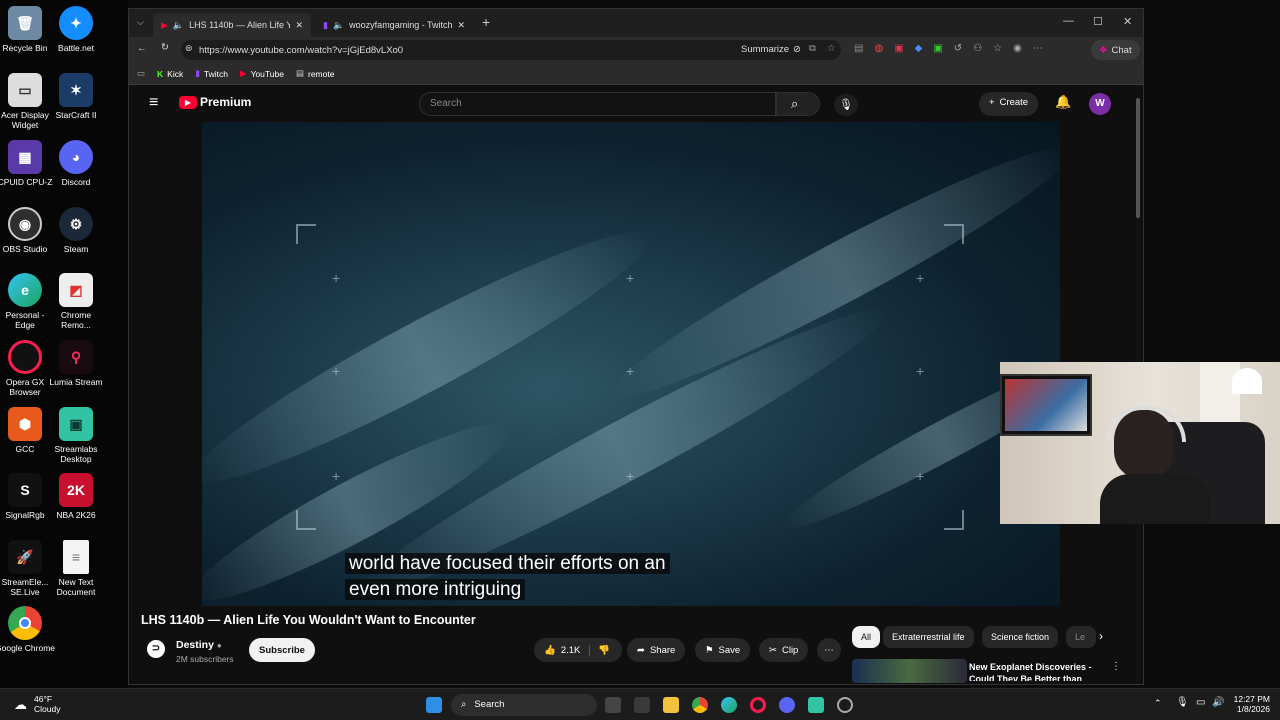 The image size is (1280, 720). Describe the element at coordinates (282, 650) in the screenshot. I see `subscribe-button: Subscribe` at that location.